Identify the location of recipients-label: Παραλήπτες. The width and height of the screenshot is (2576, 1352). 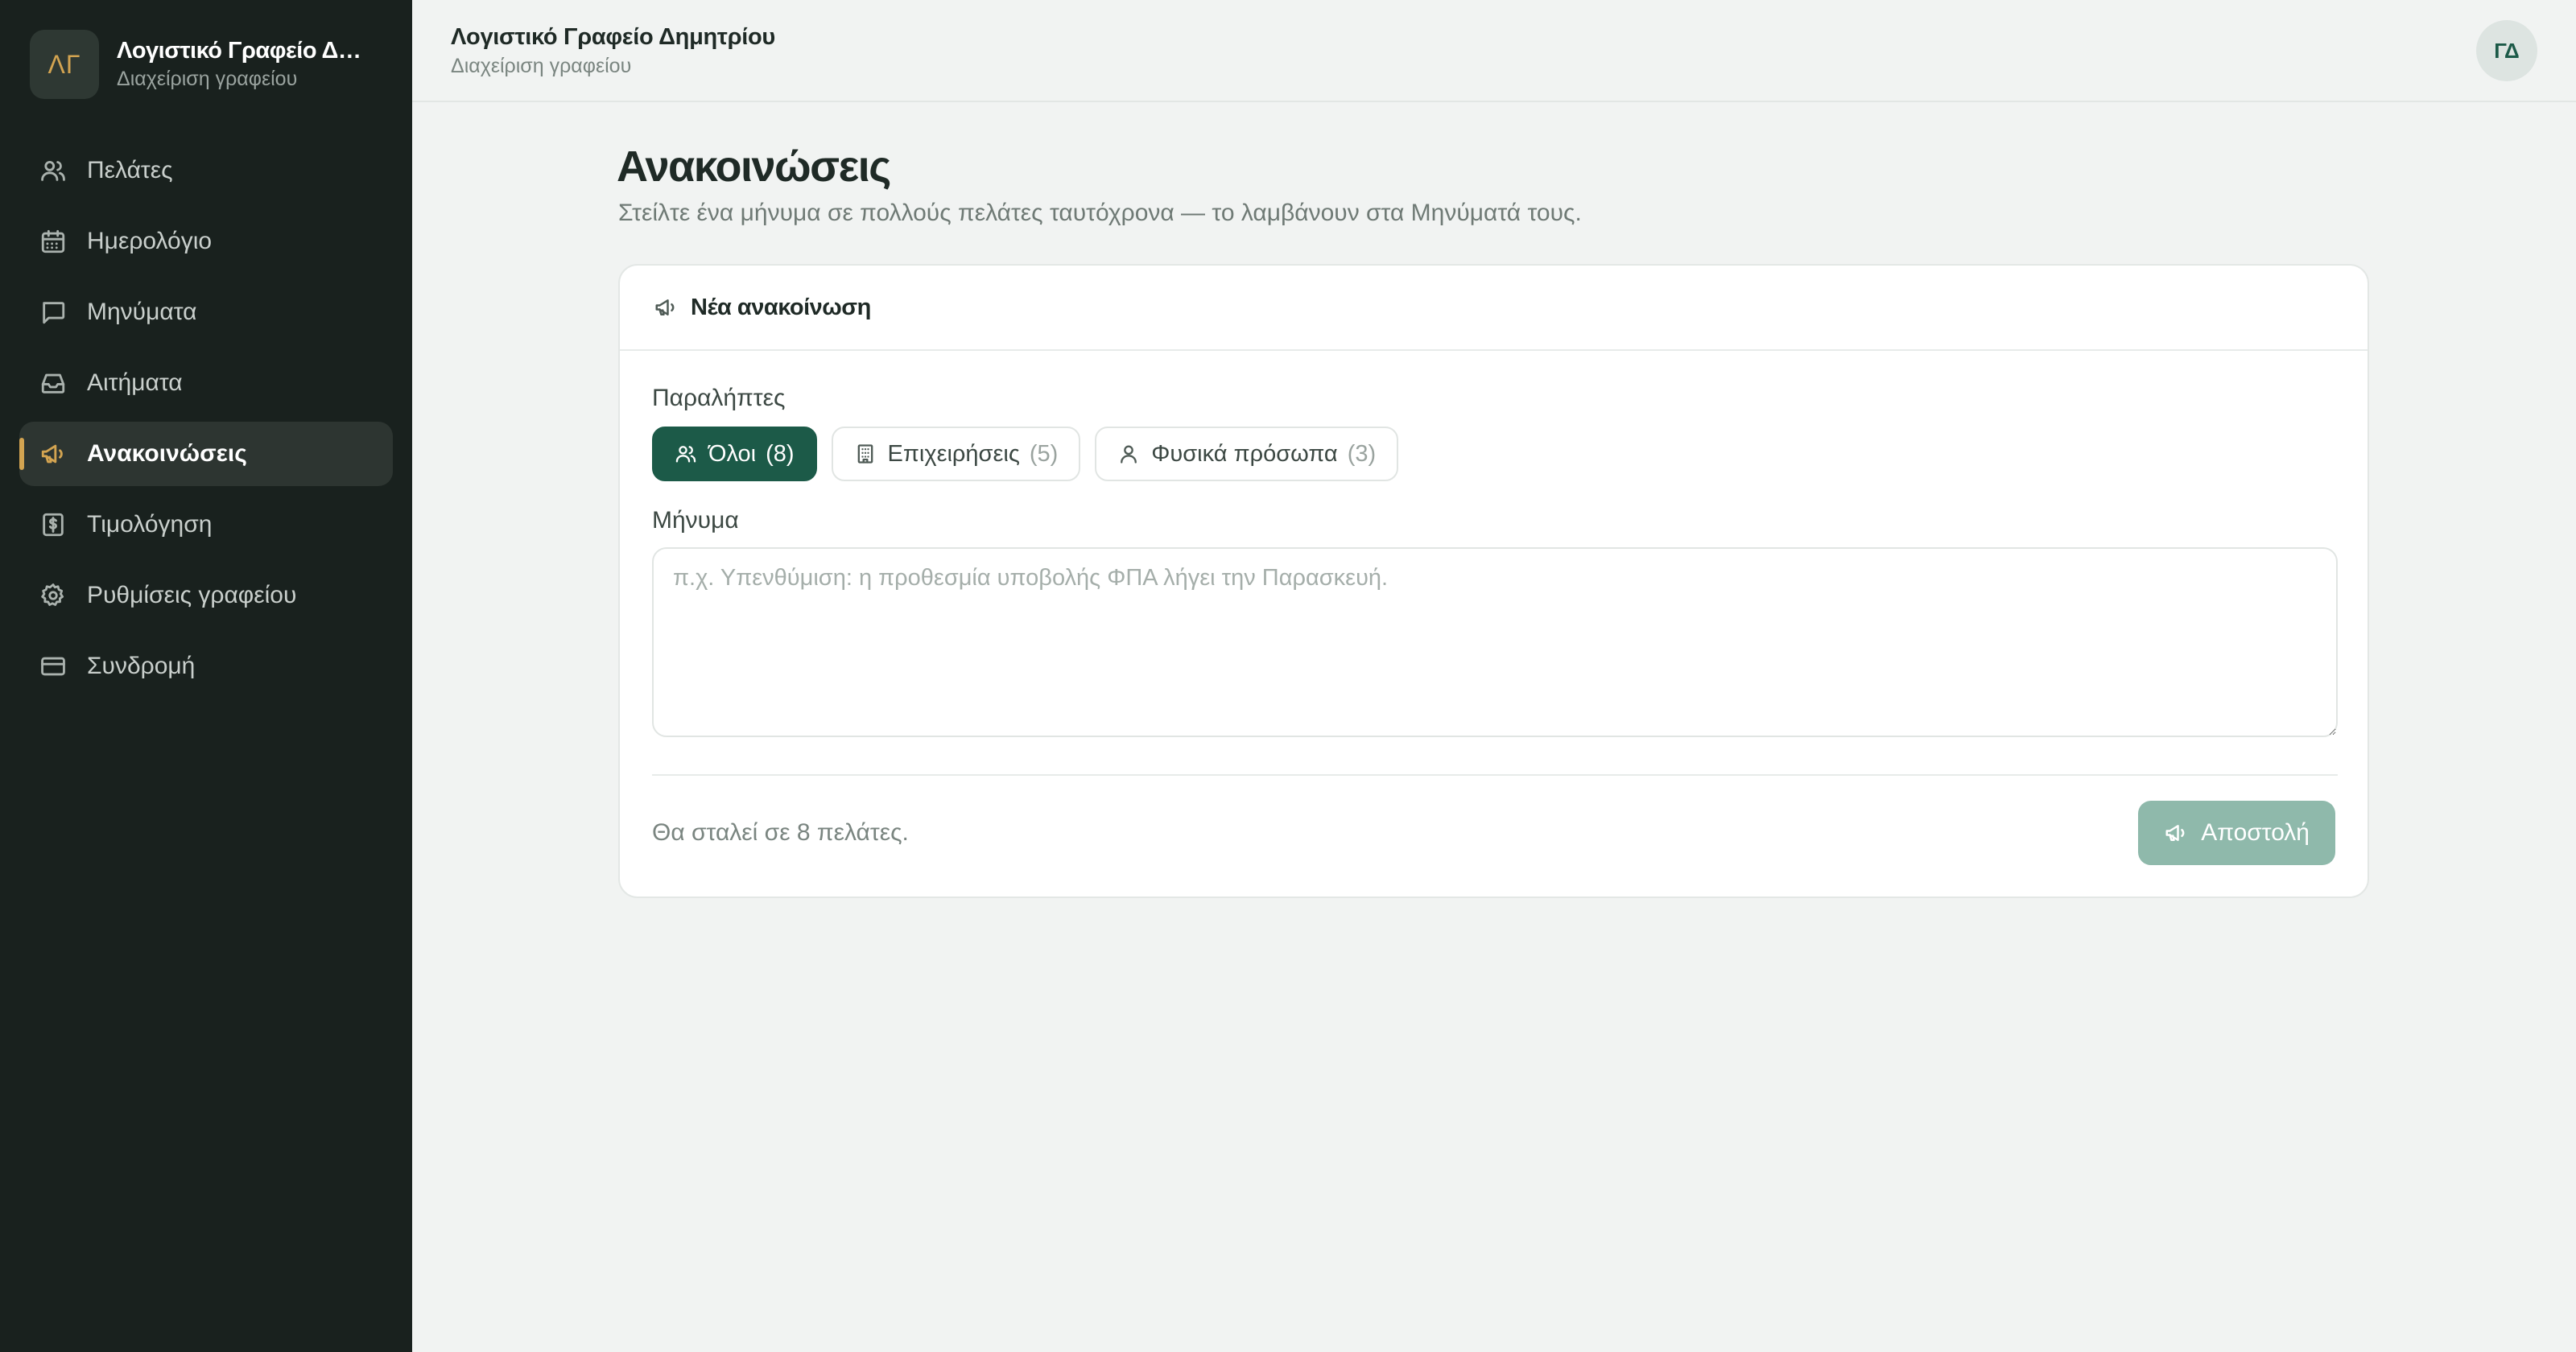
(719, 398).